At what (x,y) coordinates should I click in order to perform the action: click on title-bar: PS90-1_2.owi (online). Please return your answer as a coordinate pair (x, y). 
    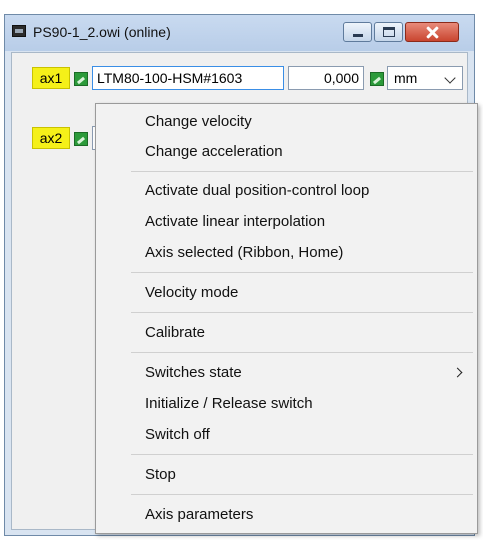
    Looking at the image, I should click on (239, 33).